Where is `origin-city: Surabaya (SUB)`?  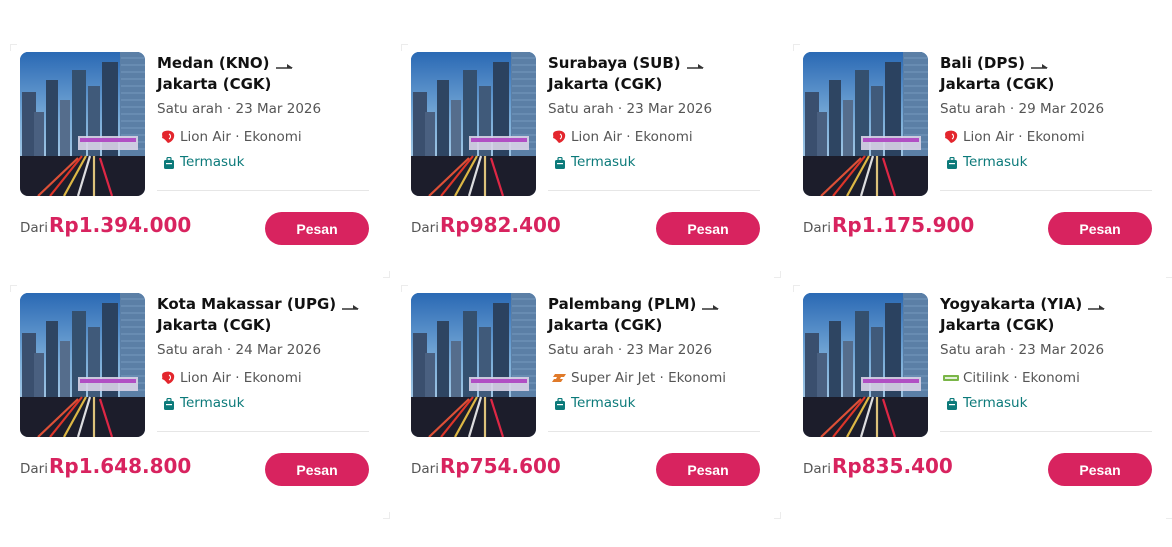
origin-city: Surabaya (SUB) is located at coordinates (614, 63).